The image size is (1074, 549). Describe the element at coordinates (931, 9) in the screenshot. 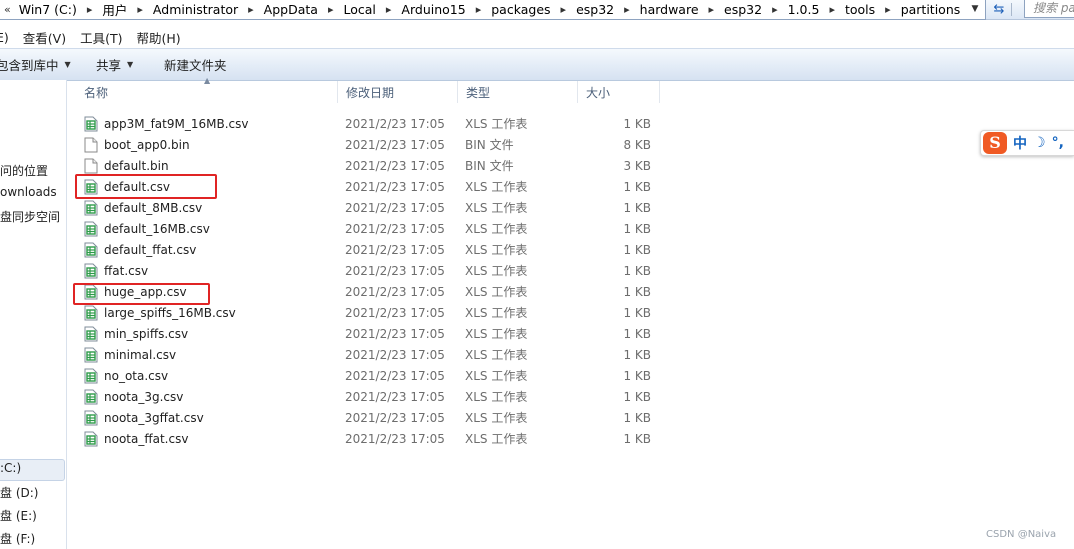

I see `breadcrumb-segment: partitions` at that location.